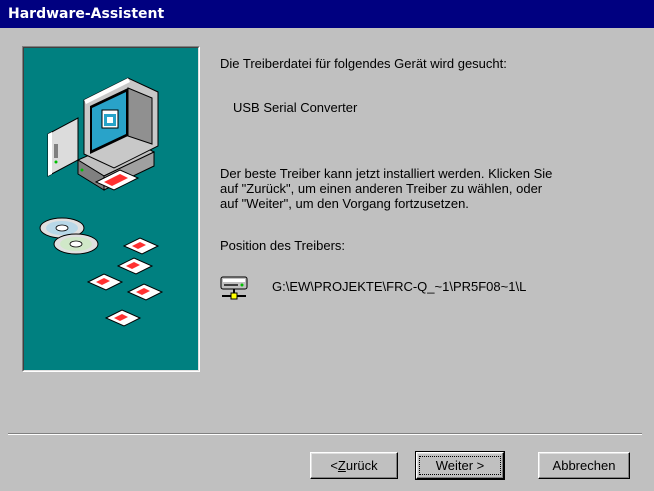  What do you see at coordinates (234, 288) in the screenshot?
I see `network-drive-icon` at bounding box center [234, 288].